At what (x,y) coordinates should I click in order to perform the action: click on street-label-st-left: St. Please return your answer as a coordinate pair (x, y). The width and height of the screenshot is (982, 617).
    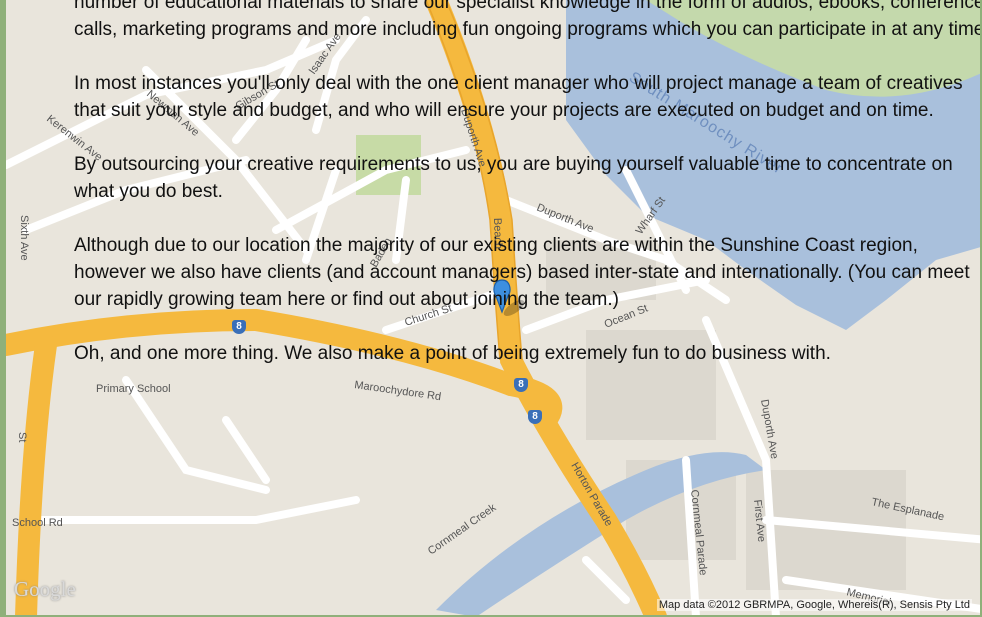
    Looking at the image, I should click on (22, 437).